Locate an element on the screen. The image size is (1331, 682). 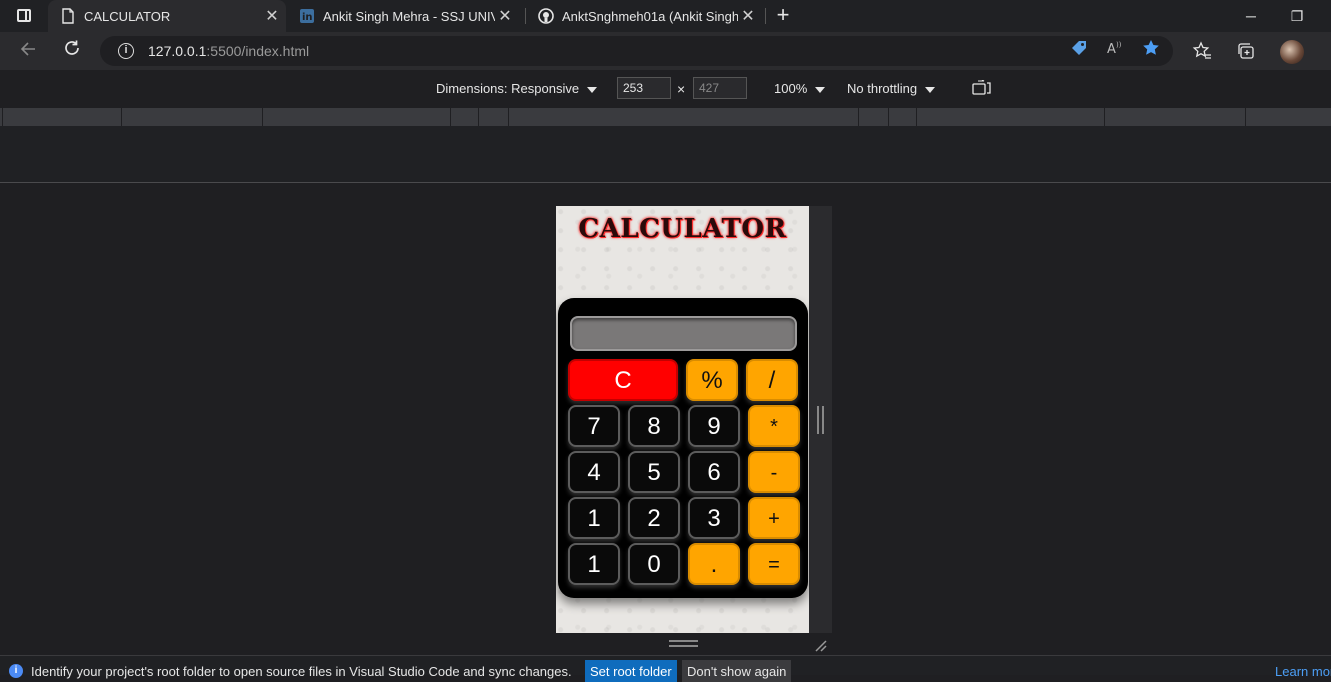
digit-7-button: 7 is located at coordinates (594, 426).